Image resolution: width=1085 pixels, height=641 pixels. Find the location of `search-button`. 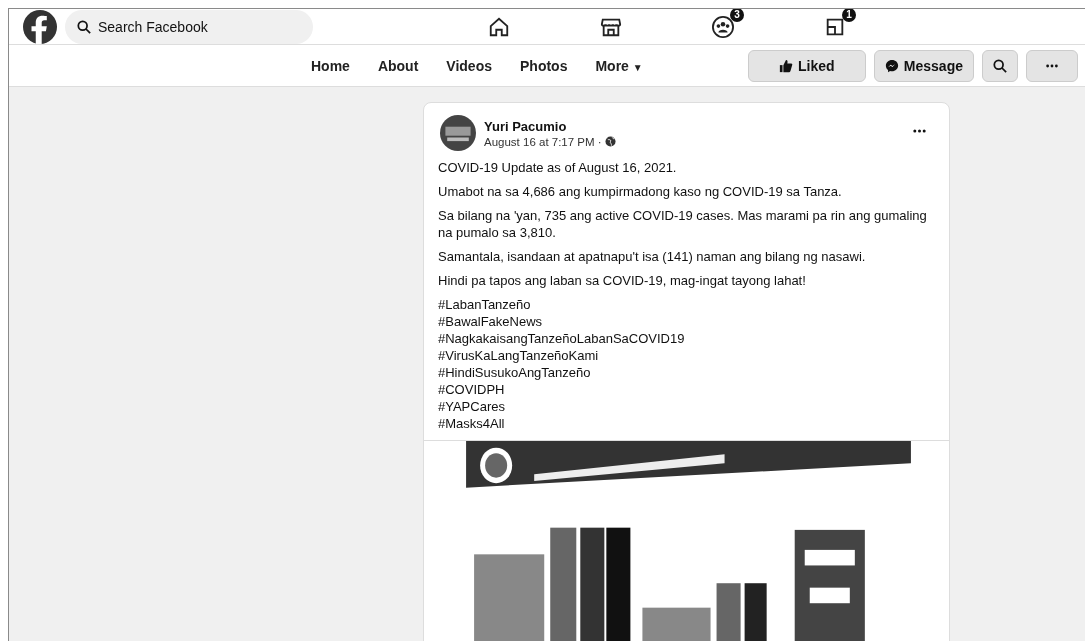

search-button is located at coordinates (1000, 65).